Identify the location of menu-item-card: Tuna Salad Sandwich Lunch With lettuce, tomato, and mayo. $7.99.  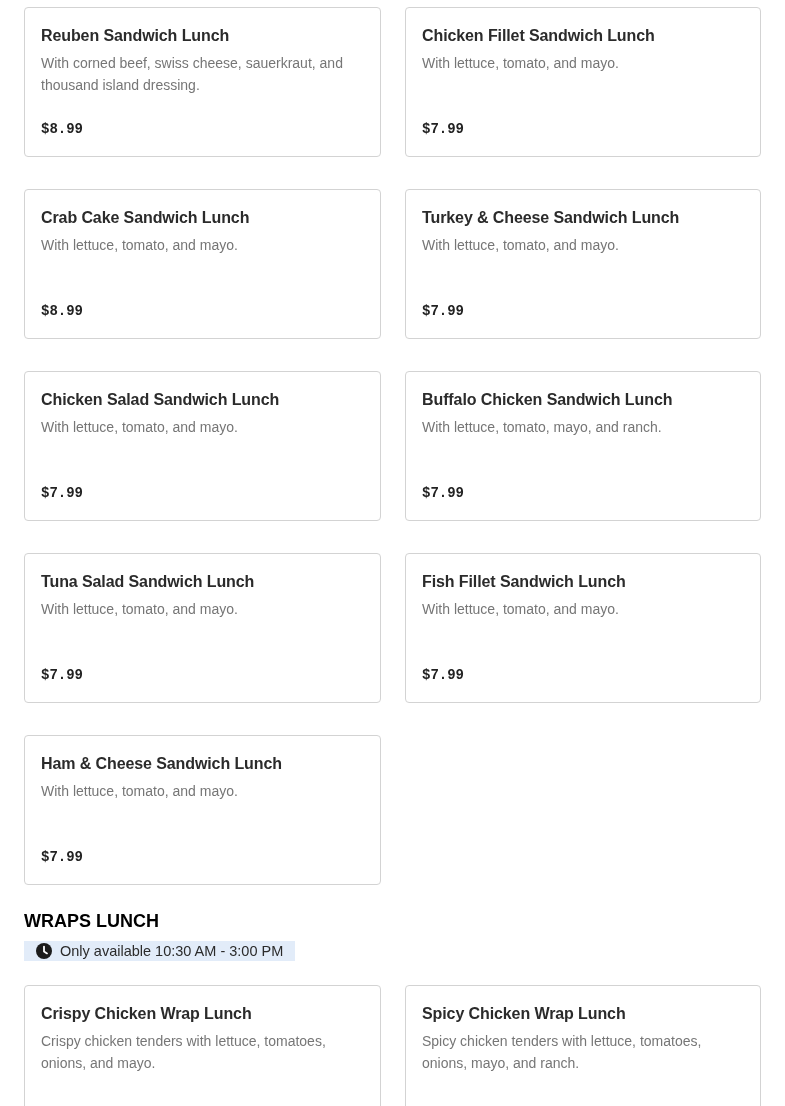
(202, 628).